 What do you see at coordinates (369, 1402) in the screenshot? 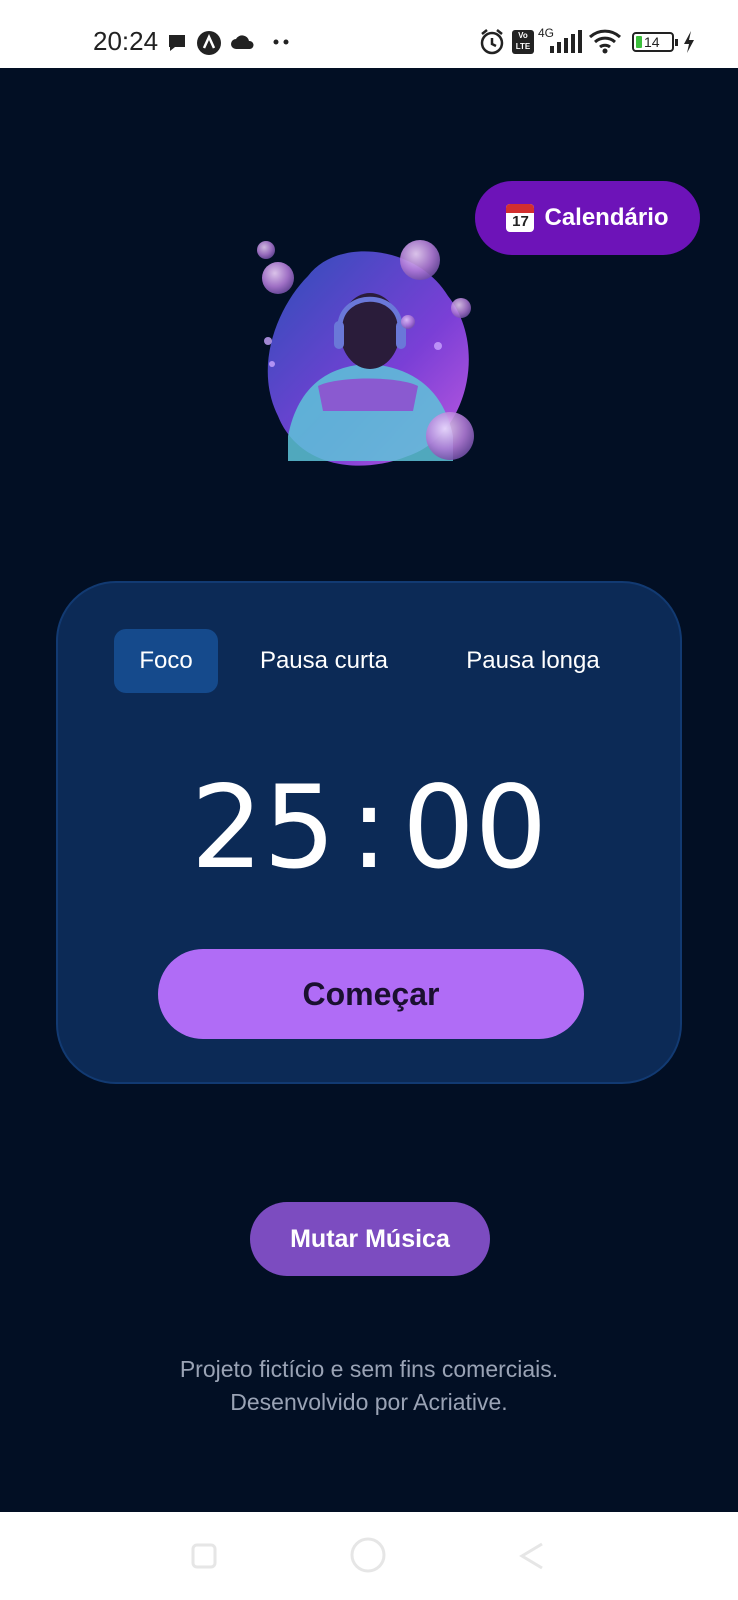
I see `footer-line-2: Desenvolvido por Acriative.` at bounding box center [369, 1402].